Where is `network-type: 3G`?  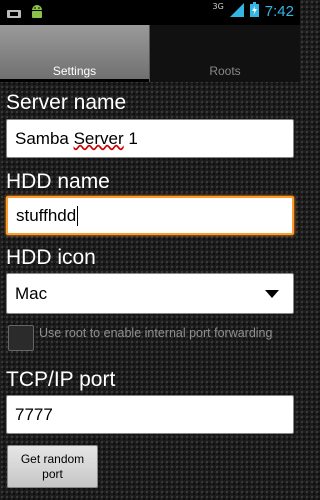
network-type: 3G is located at coordinates (218, 6).